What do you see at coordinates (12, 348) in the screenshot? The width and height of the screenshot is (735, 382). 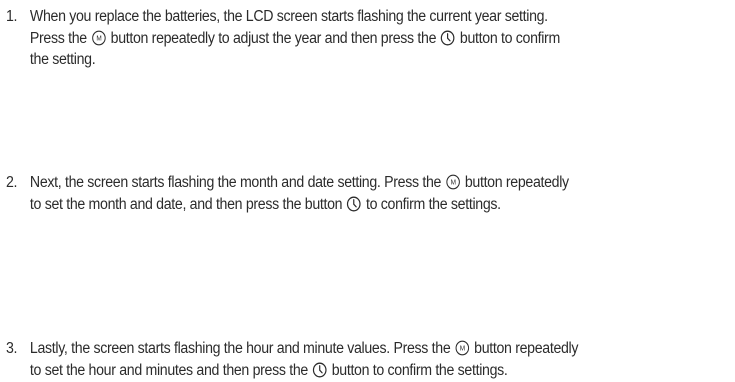 I see `step-number: 3.` at bounding box center [12, 348].